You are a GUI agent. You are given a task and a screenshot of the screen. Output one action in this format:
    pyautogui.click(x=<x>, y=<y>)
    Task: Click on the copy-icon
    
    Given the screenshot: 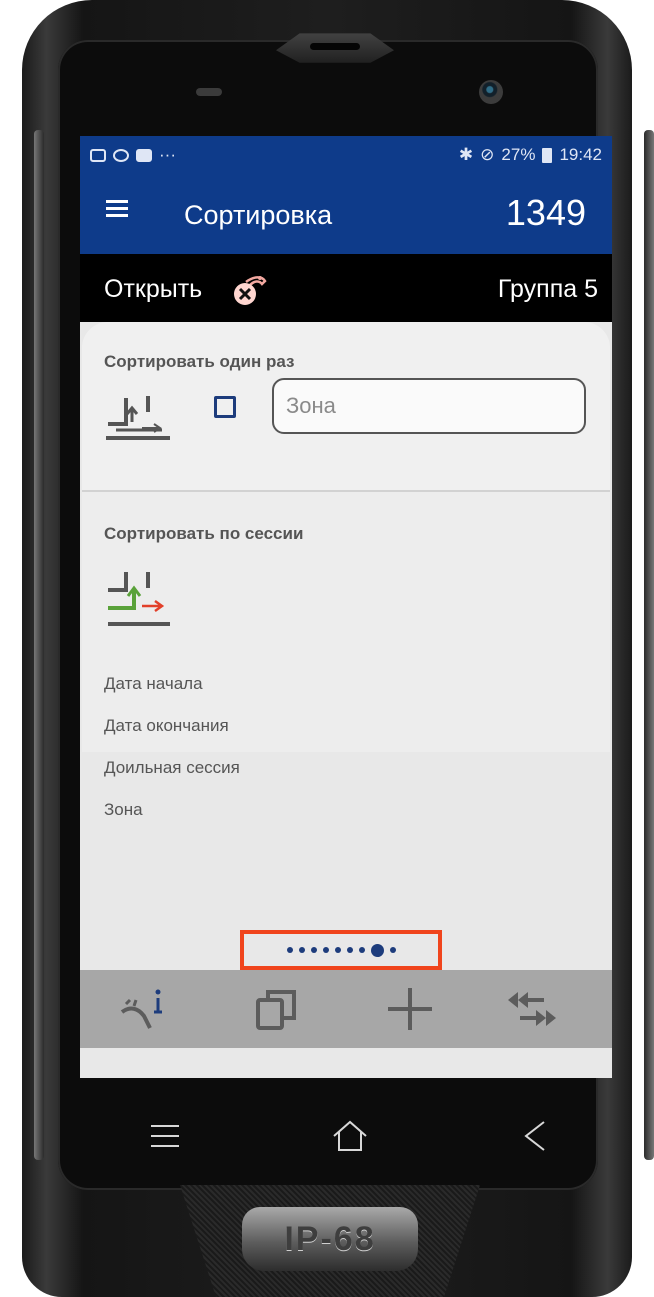 What is the action you would take?
    pyautogui.click(x=280, y=1009)
    